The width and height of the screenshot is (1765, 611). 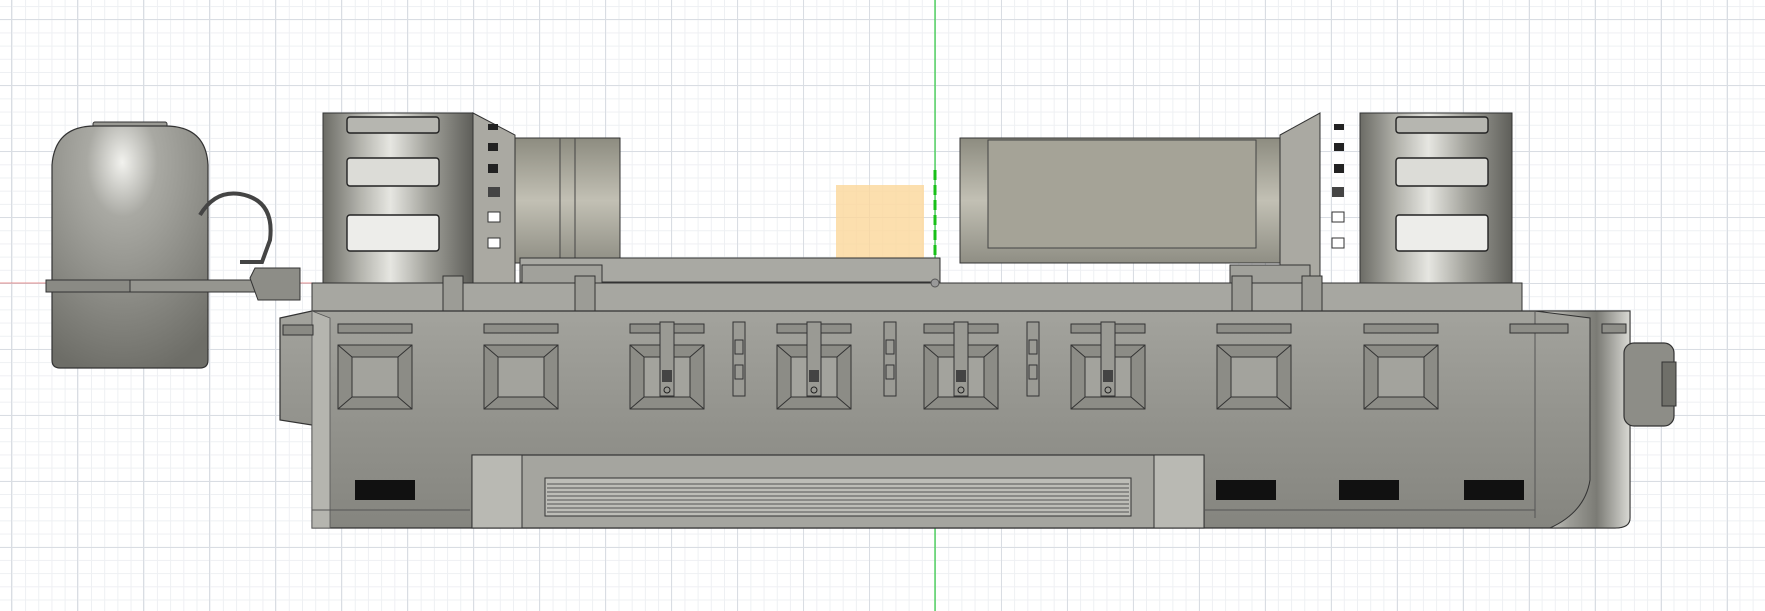 What do you see at coordinates (880, 227) in the screenshot?
I see `selected-face-highlight` at bounding box center [880, 227].